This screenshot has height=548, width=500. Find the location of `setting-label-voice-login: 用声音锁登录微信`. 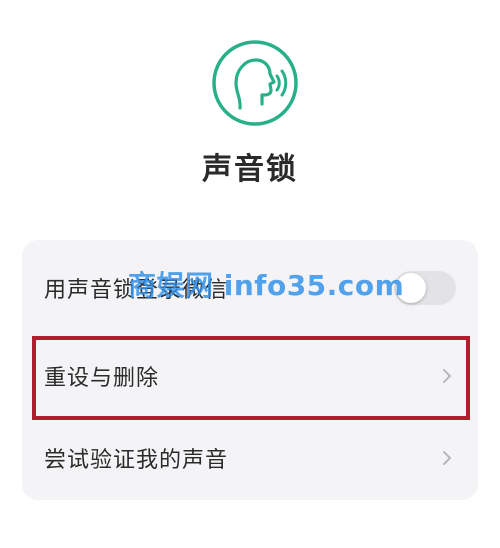

setting-label-voice-login: 用声音锁登录微信 is located at coordinates (136, 290).